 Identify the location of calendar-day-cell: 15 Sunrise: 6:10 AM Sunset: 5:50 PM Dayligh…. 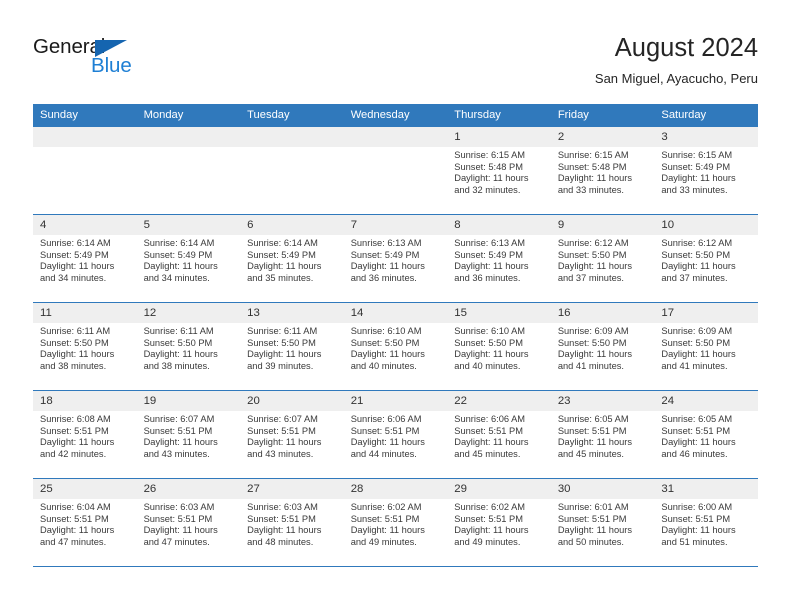
(499, 346).